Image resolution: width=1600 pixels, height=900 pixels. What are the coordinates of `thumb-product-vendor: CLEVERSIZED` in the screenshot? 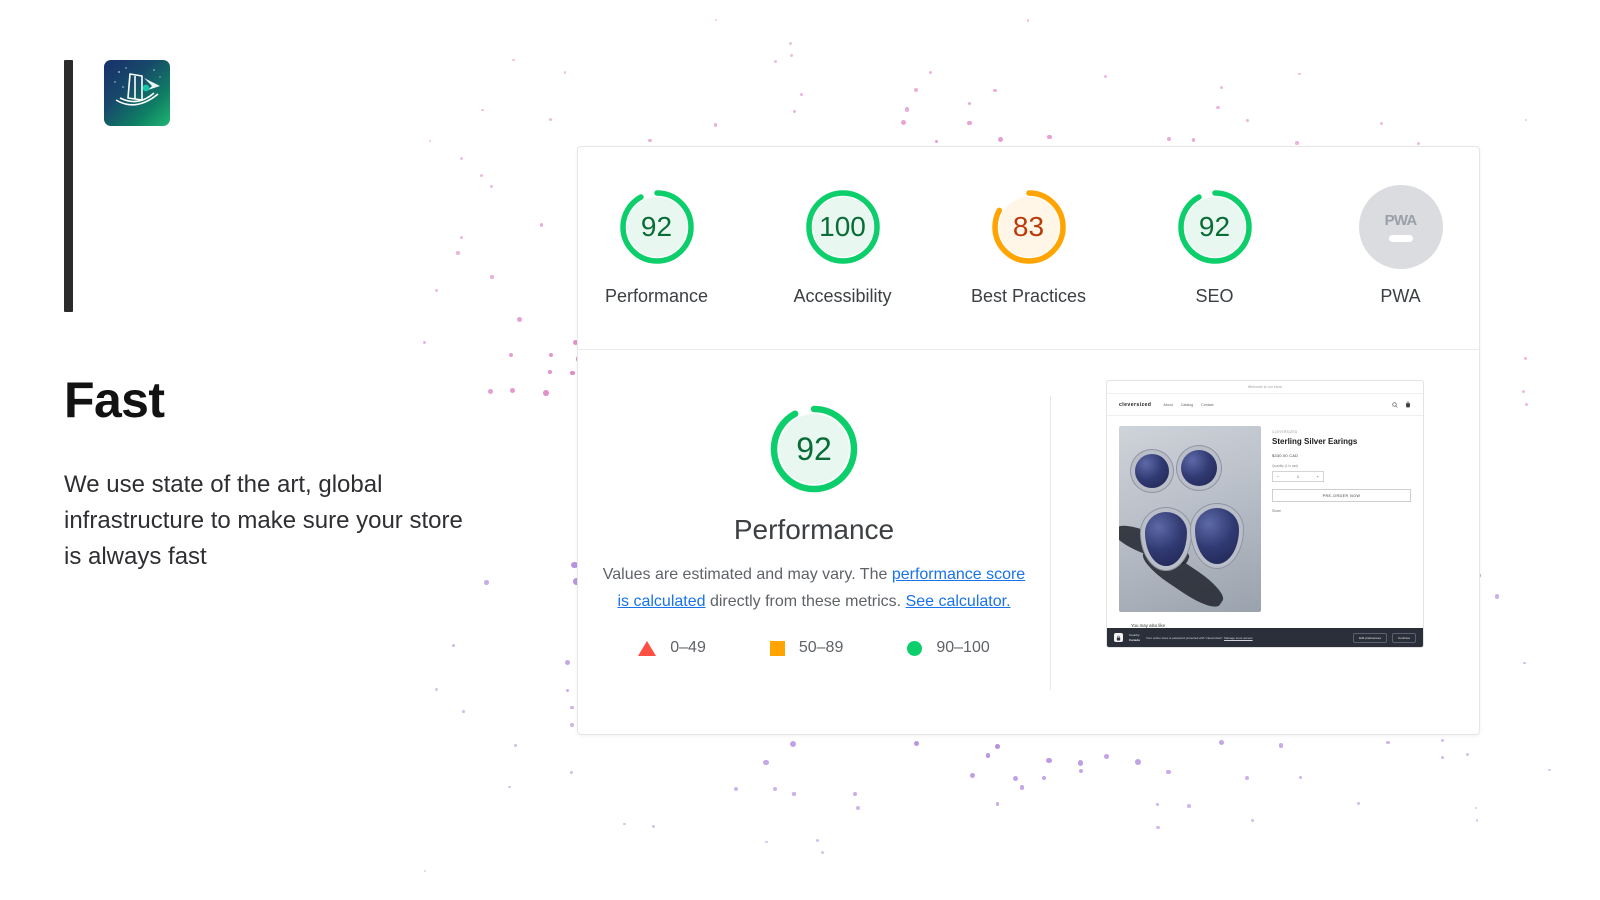 It's located at (1285, 432).